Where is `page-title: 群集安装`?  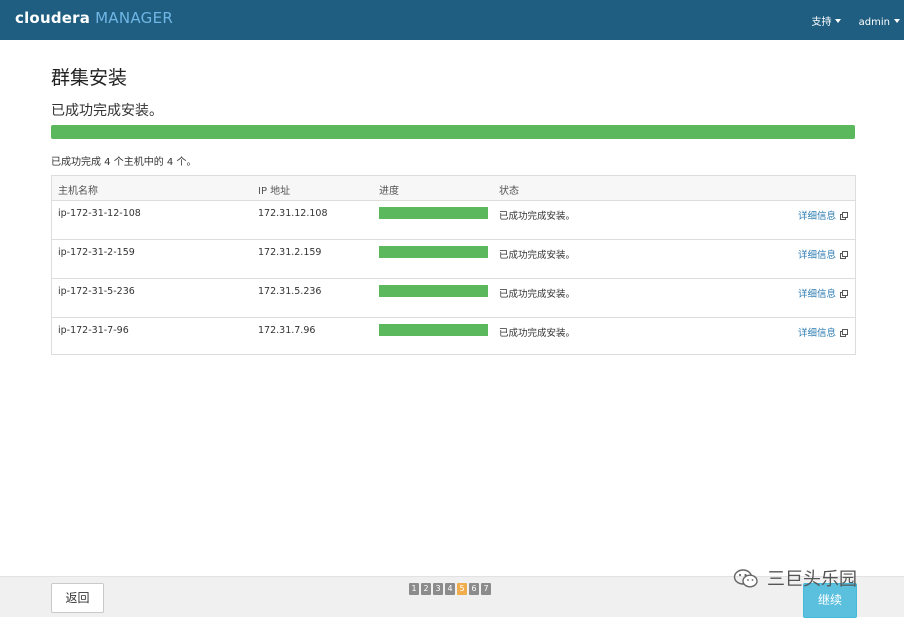 page-title: 群集安装 is located at coordinates (89, 78).